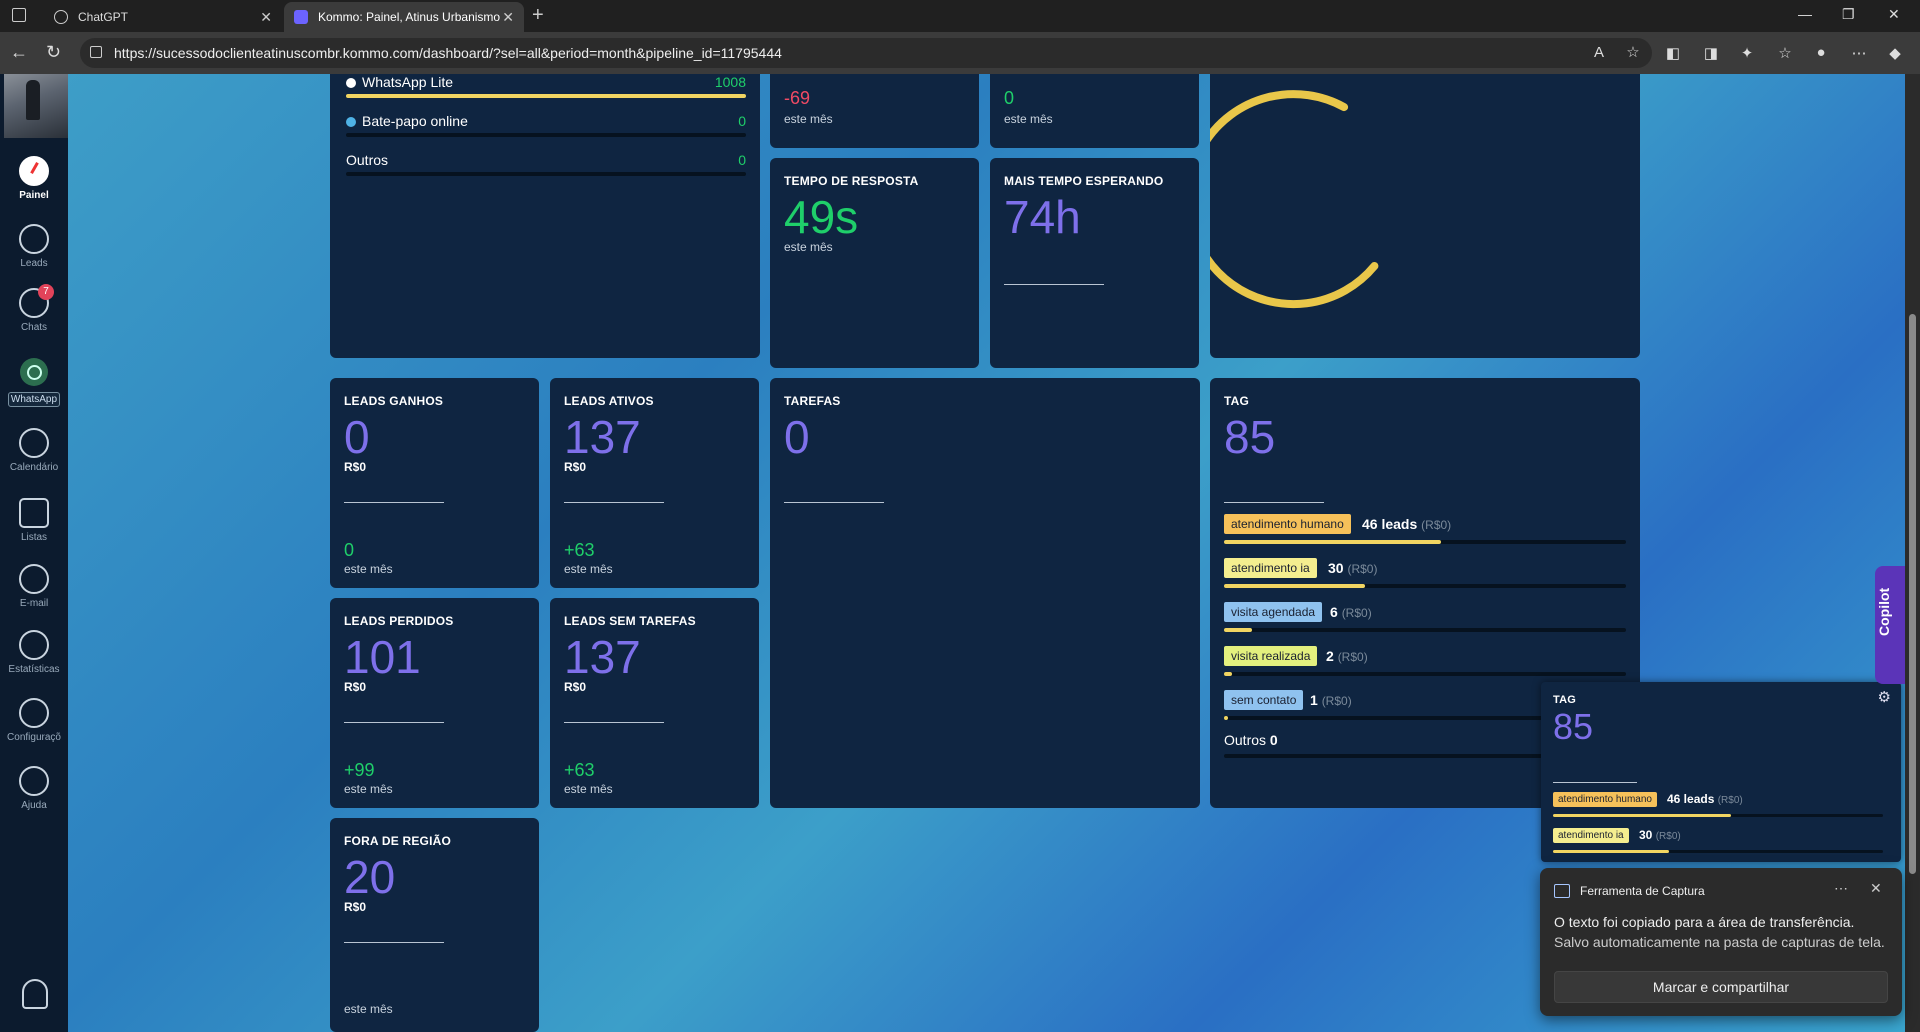  I want to click on favorite-star-icon: ☆, so click(1633, 52).